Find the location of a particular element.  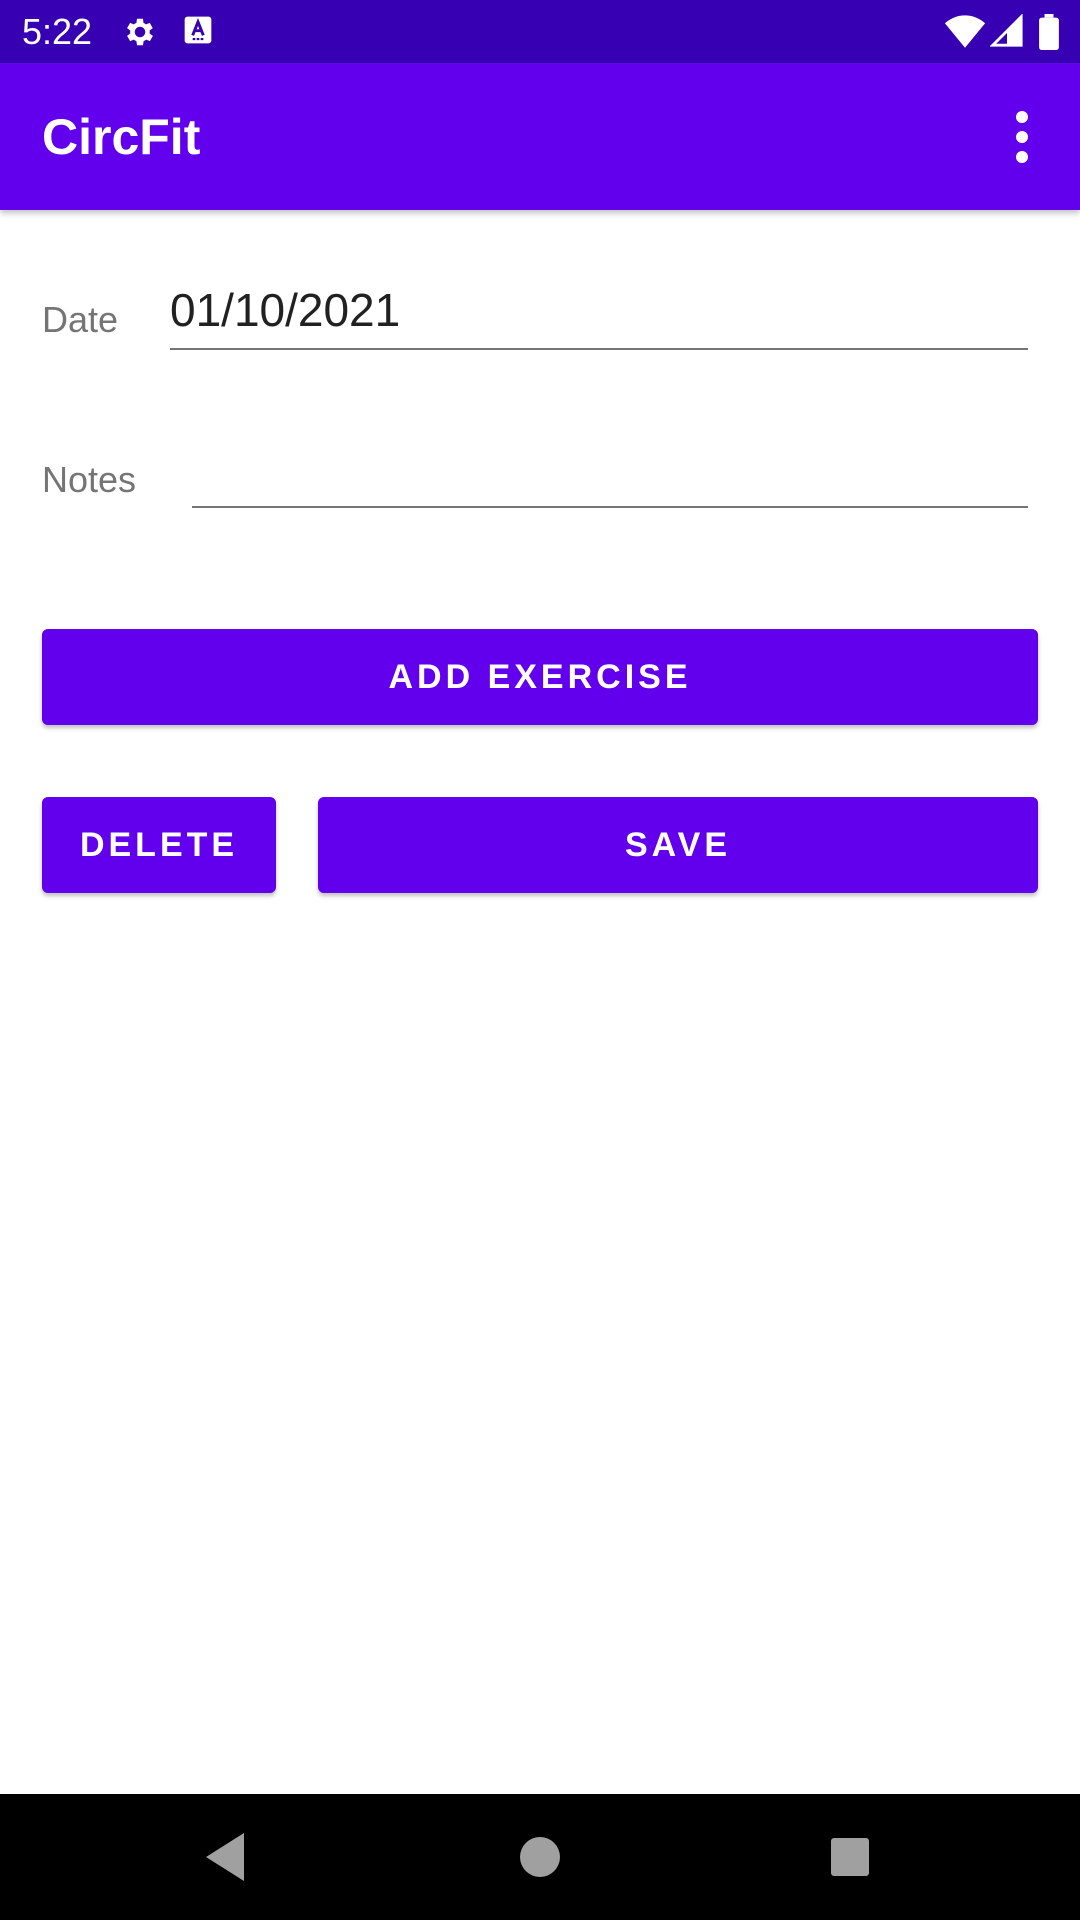

recents-square-icon is located at coordinates (850, 1857).